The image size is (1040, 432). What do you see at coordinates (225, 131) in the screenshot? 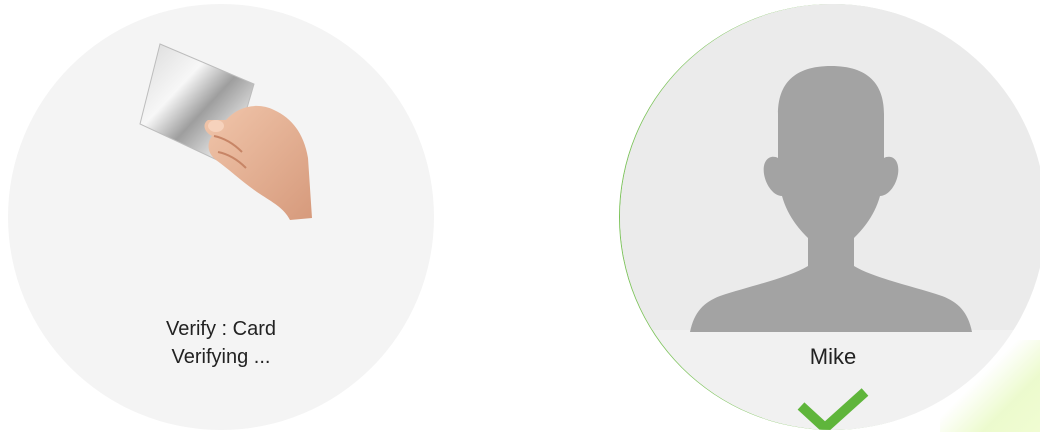
I see `hand-holding-card-icon` at bounding box center [225, 131].